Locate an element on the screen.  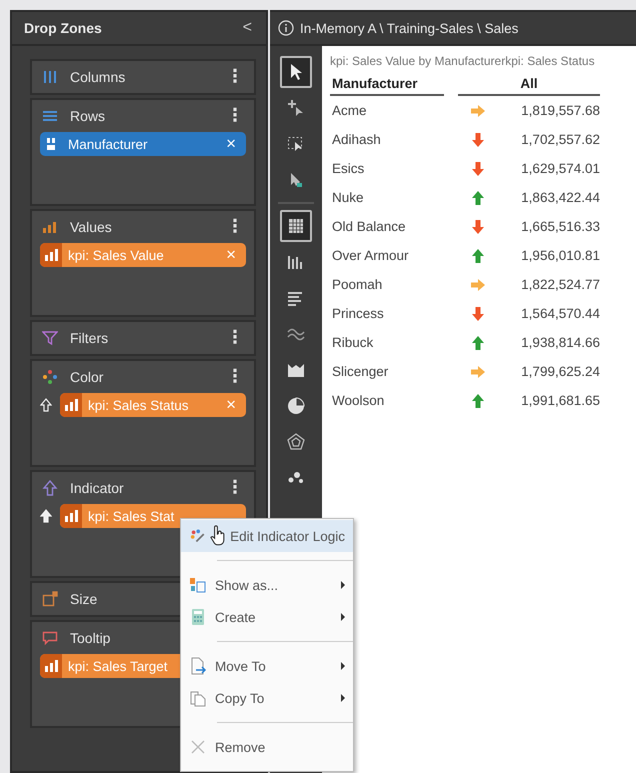
columns-zone-icon is located at coordinates (50, 77).